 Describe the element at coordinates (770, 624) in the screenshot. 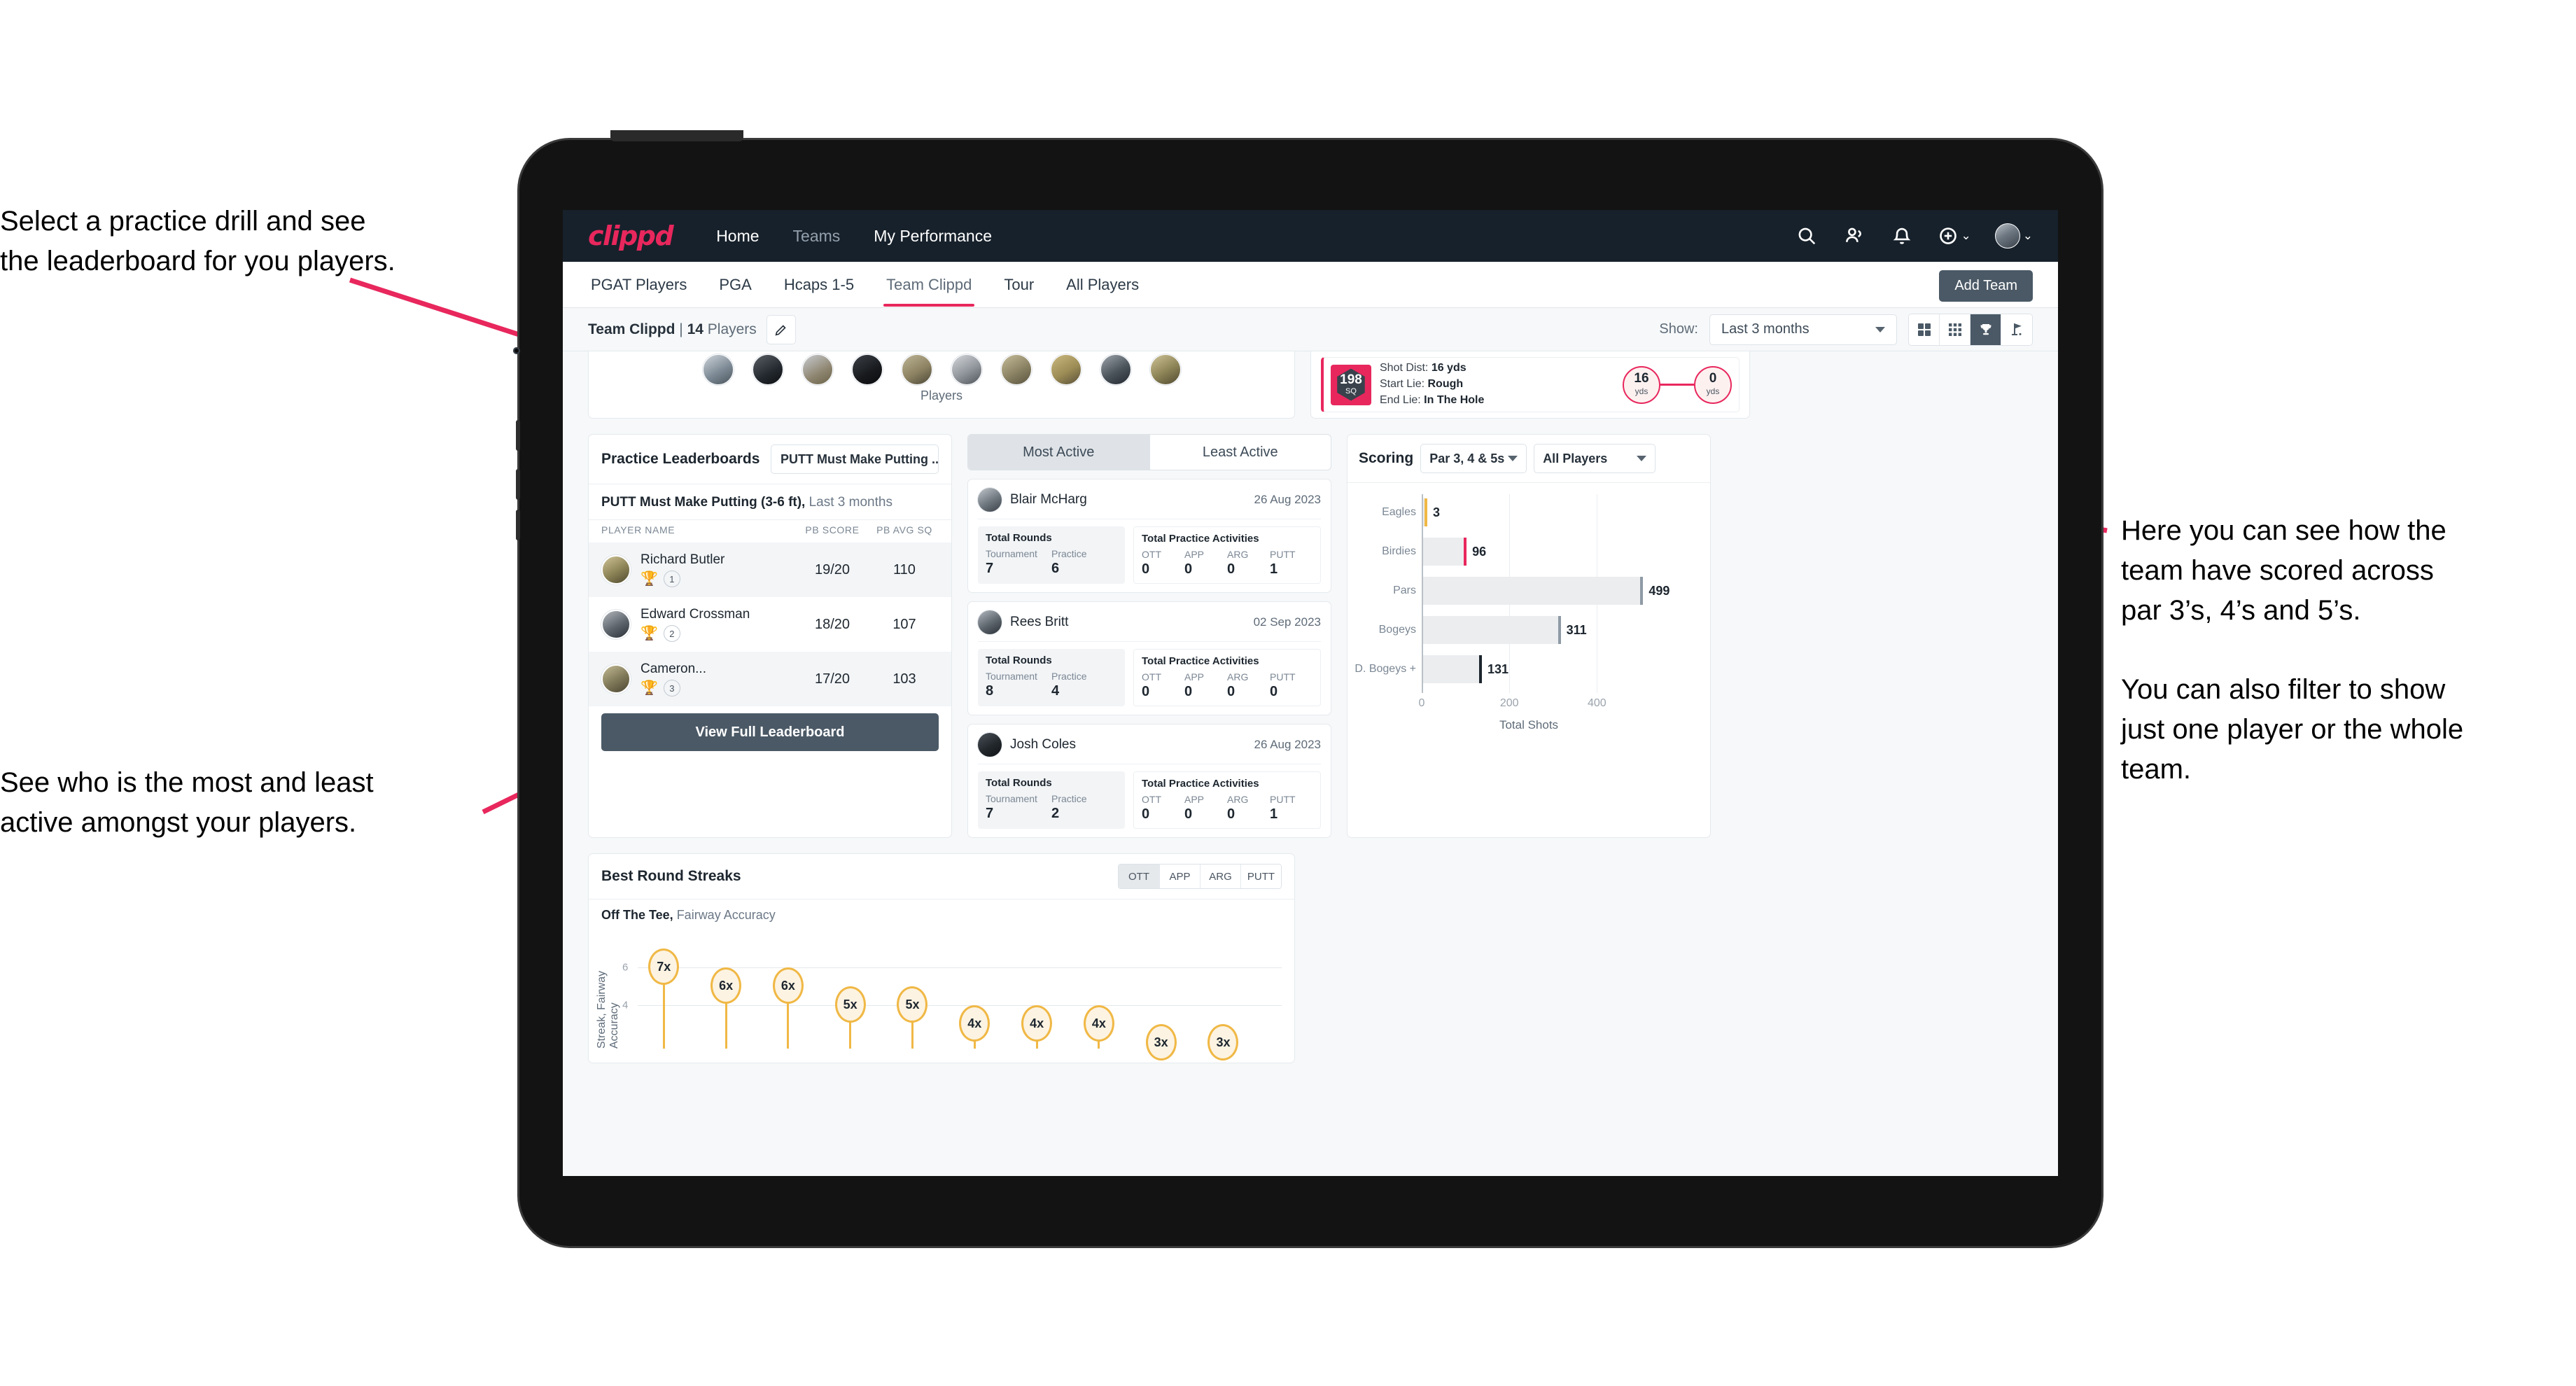

I see `table-row: Edward Crossman 🏆 2 18/20 107` at that location.